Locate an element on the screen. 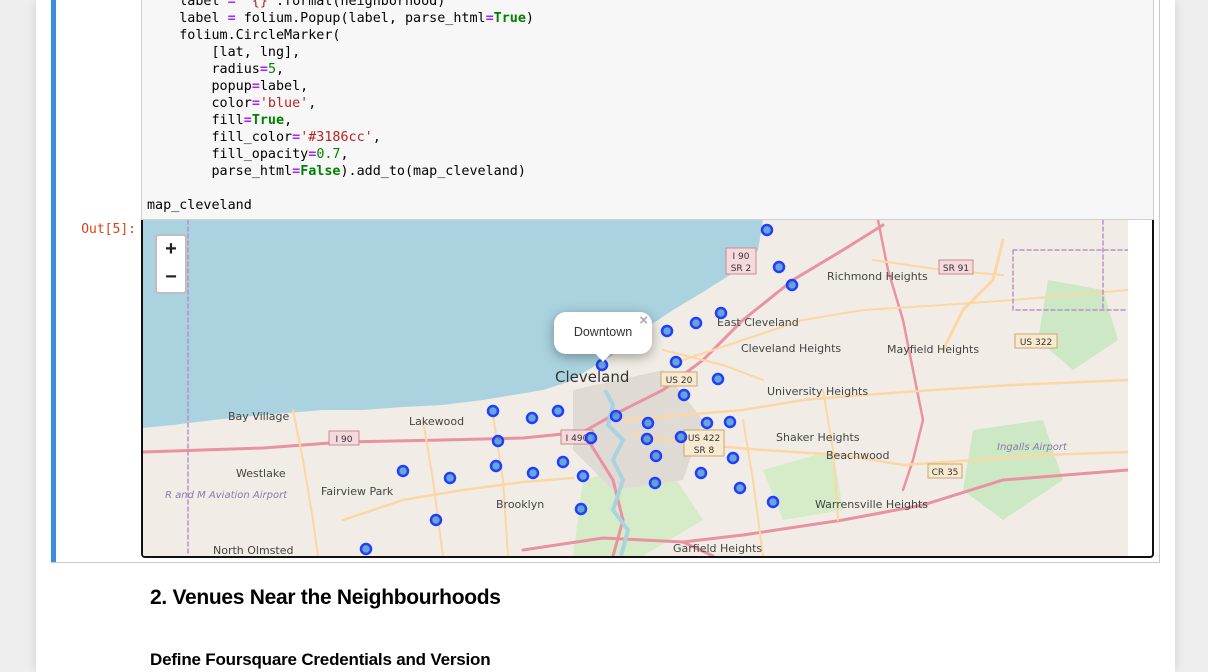  code-line: folium.CircleMarker( is located at coordinates (244, 35).